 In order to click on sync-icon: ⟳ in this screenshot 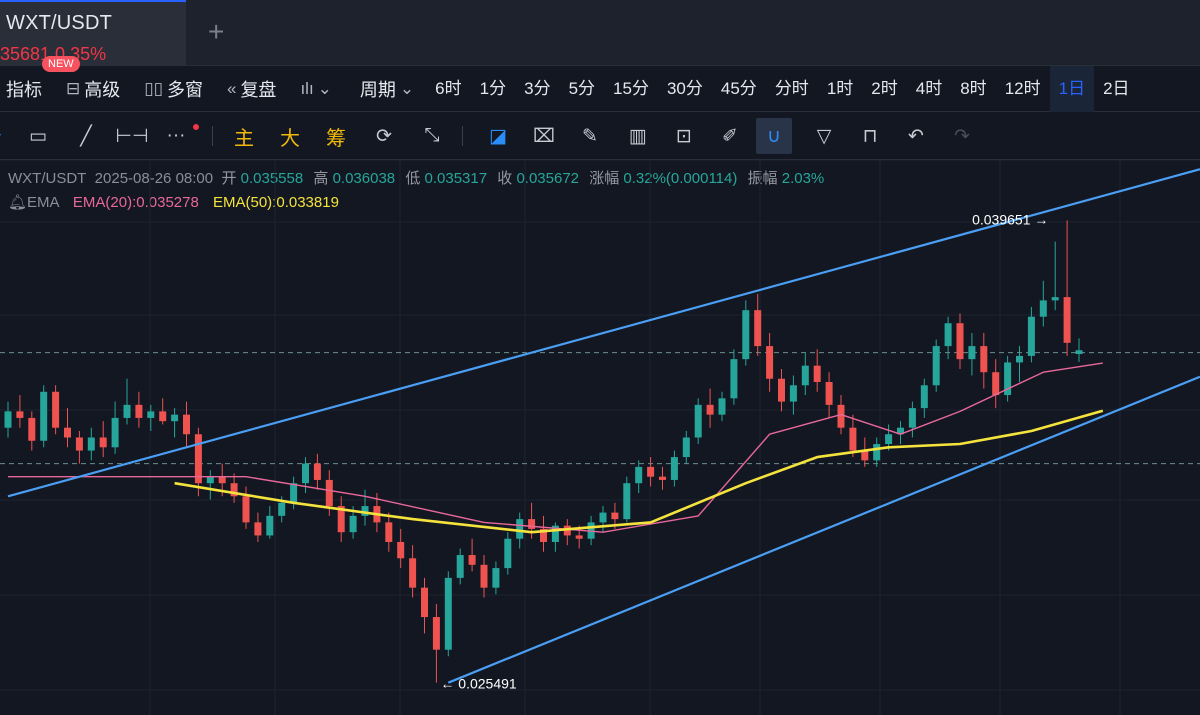, I will do `click(384, 136)`.